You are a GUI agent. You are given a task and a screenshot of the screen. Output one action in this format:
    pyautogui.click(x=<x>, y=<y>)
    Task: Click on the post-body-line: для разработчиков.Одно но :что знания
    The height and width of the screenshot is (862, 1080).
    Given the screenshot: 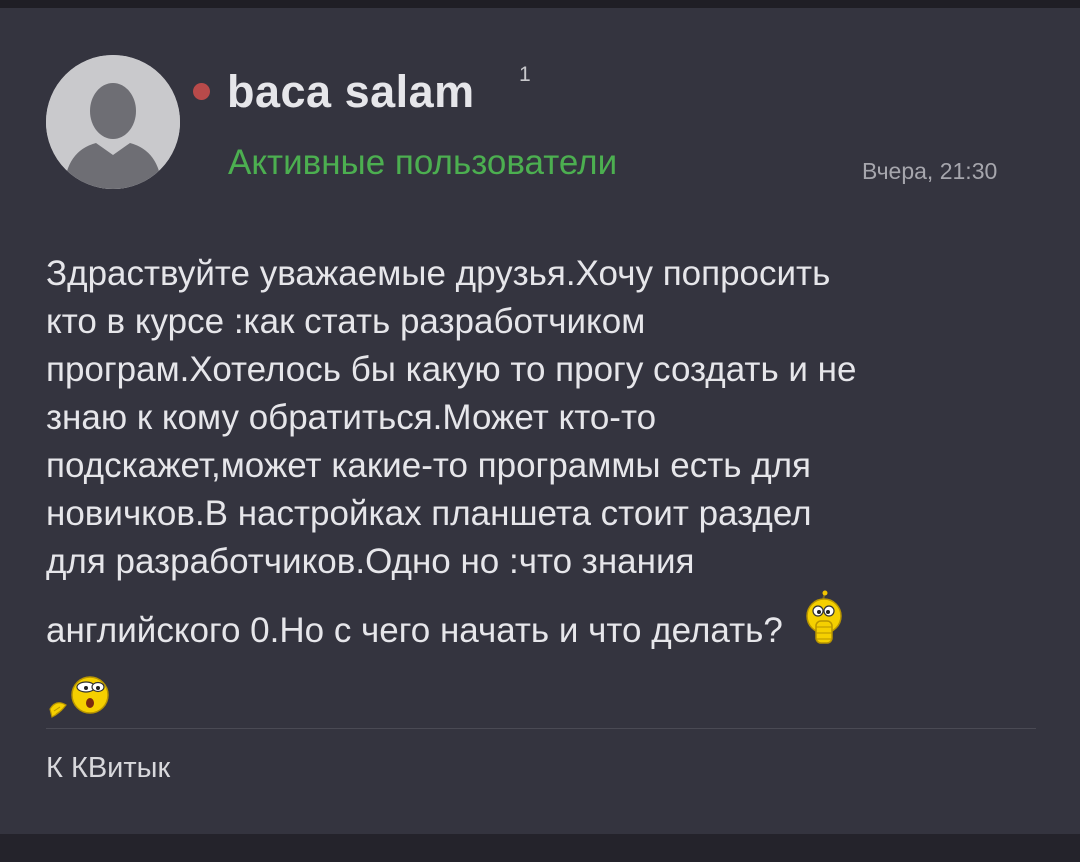 What is the action you would take?
    pyautogui.click(x=370, y=561)
    